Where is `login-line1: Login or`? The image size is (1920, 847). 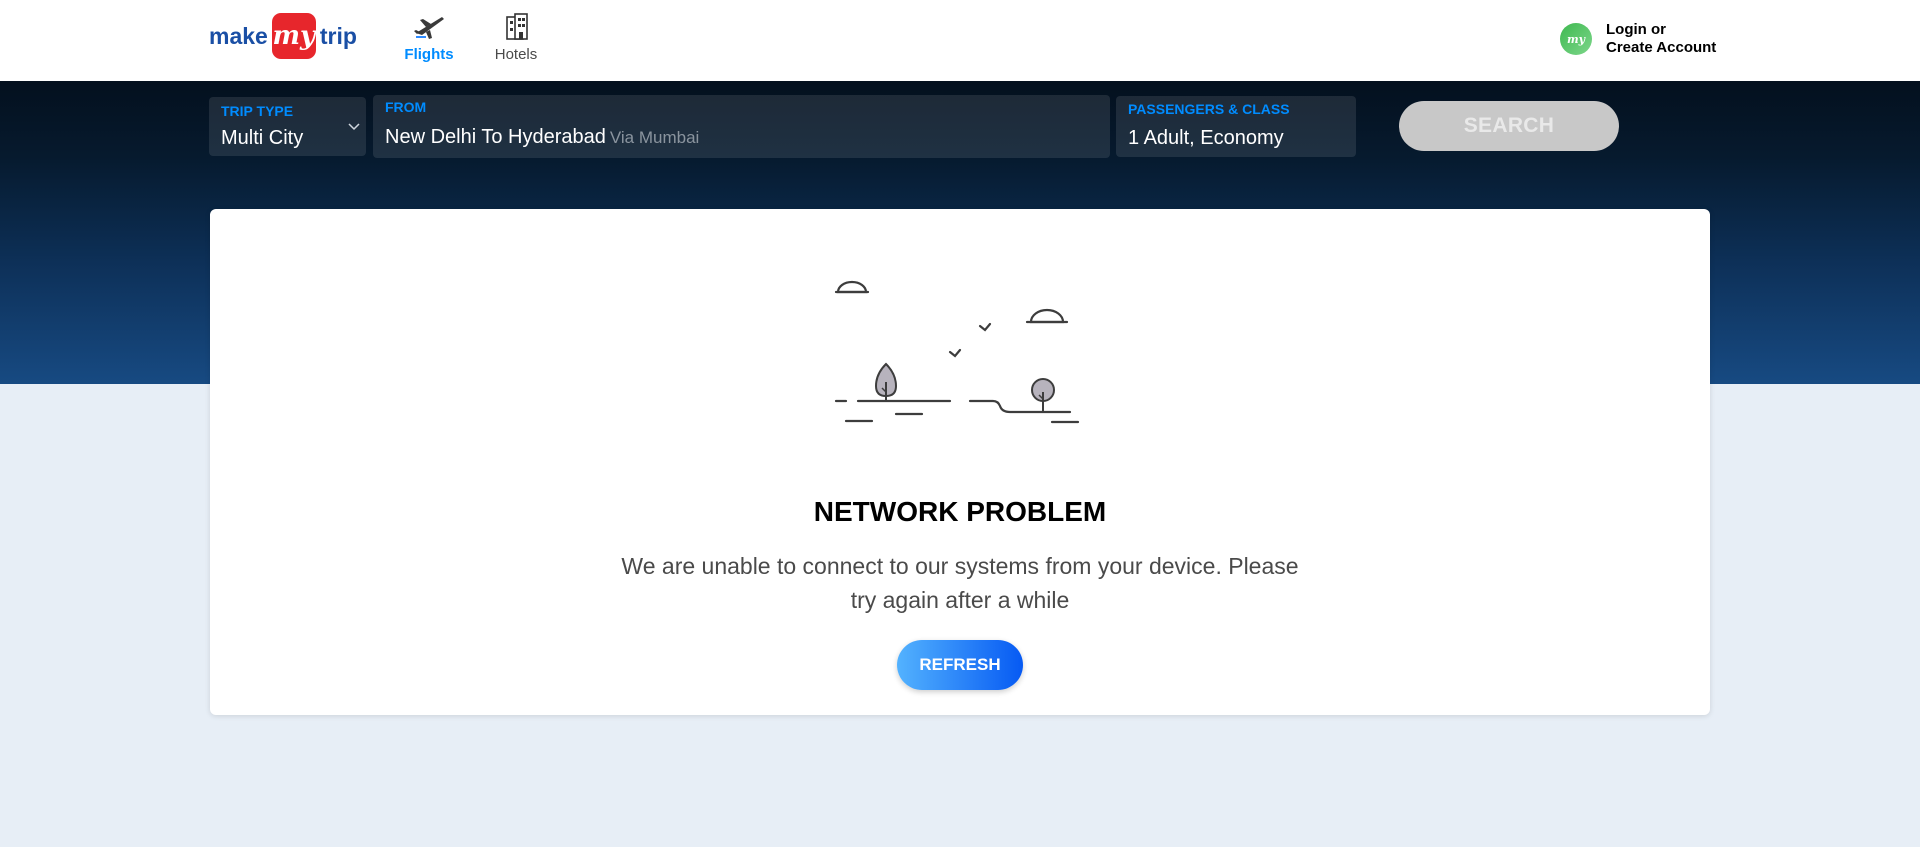 login-line1: Login or is located at coordinates (1636, 29).